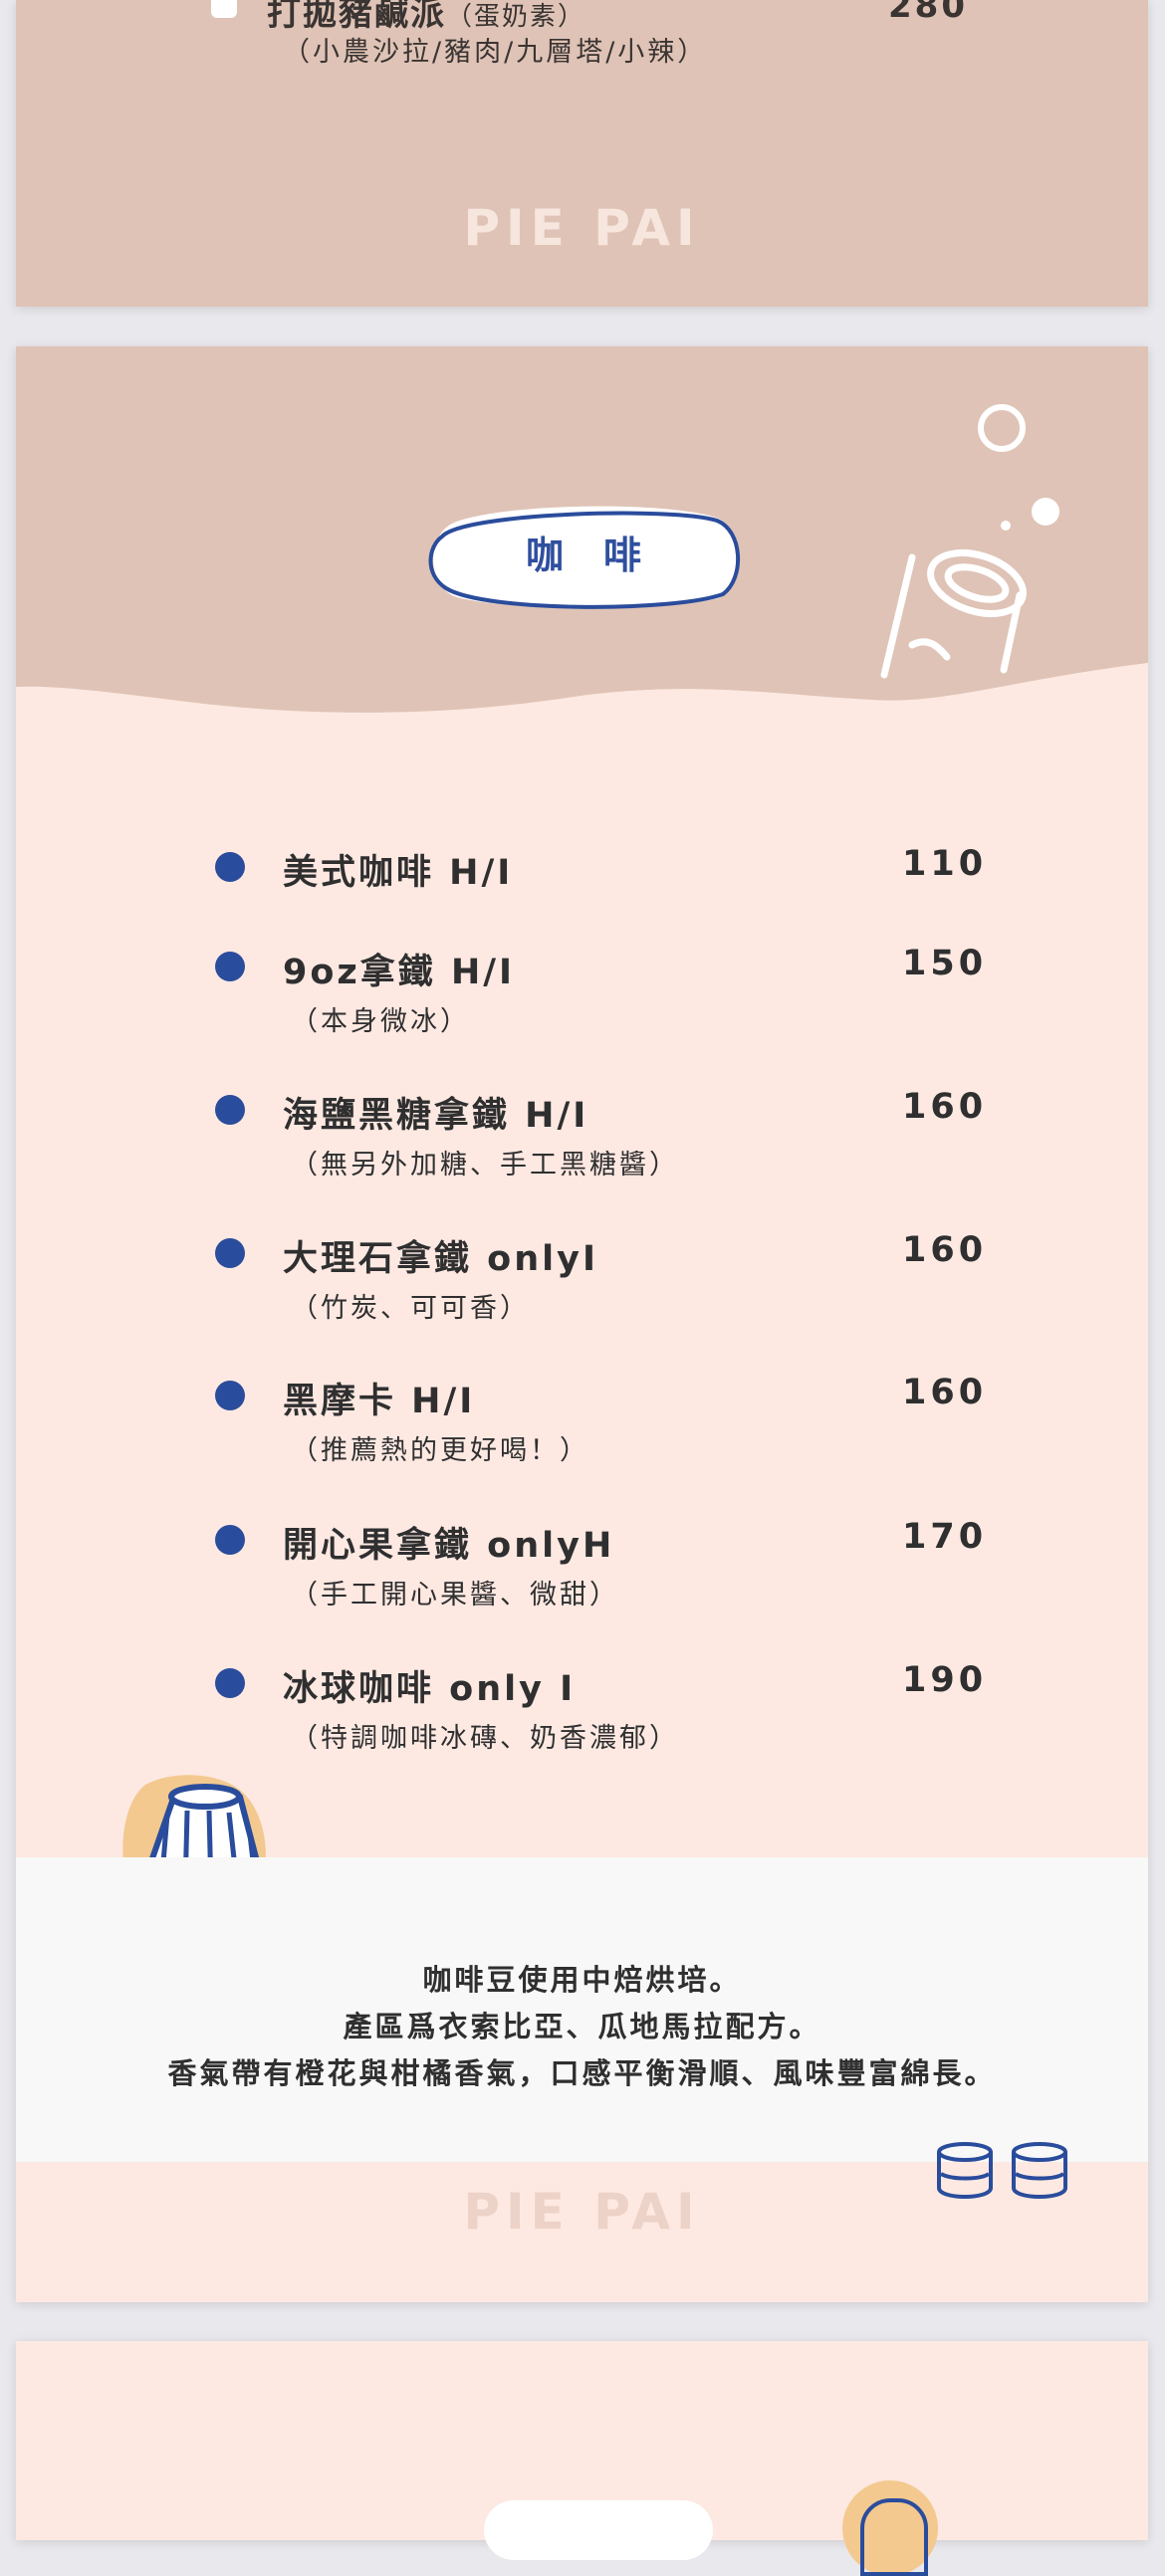 Image resolution: width=1165 pixels, height=2576 pixels. I want to click on info-line-2: 產區爲衣索比亞、瓜地馬拉配方。, so click(582, 2026).